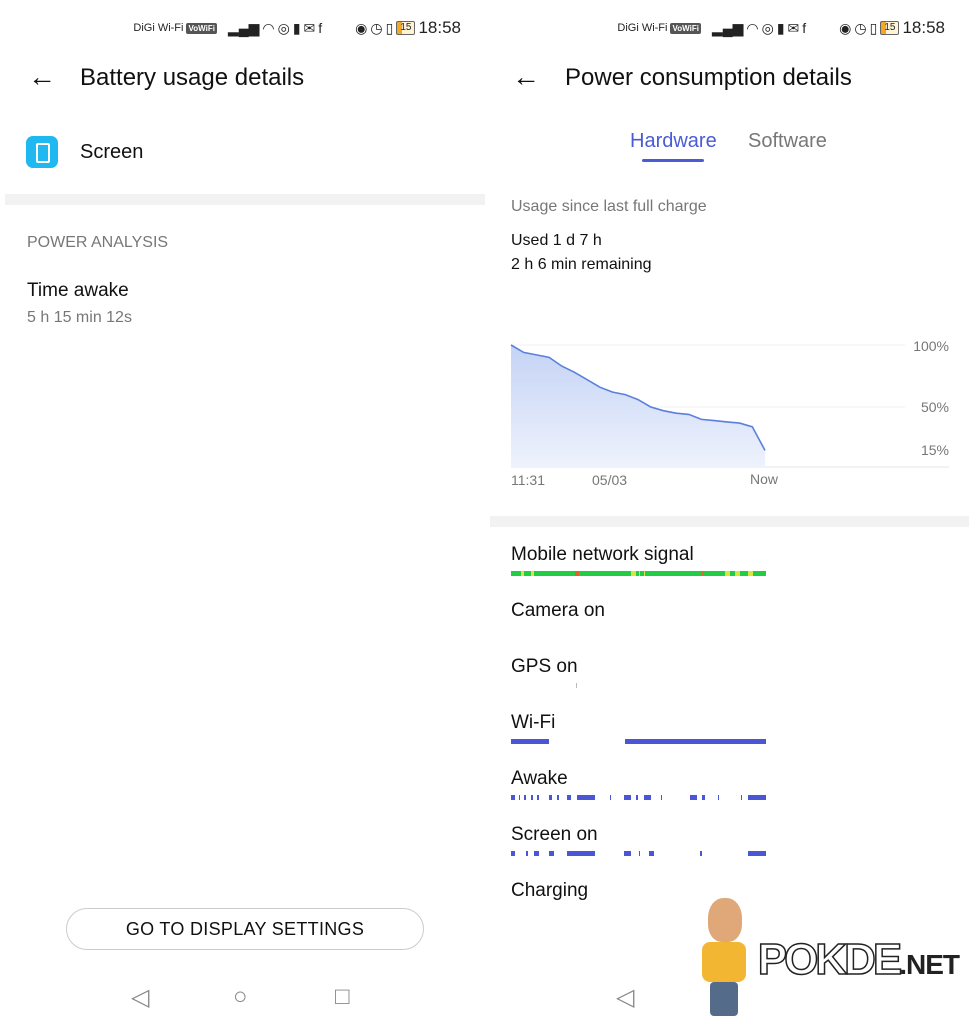 This screenshot has height=1024, width=969. What do you see at coordinates (931, 346) in the screenshot?
I see `y-tick-100: 100%` at bounding box center [931, 346].